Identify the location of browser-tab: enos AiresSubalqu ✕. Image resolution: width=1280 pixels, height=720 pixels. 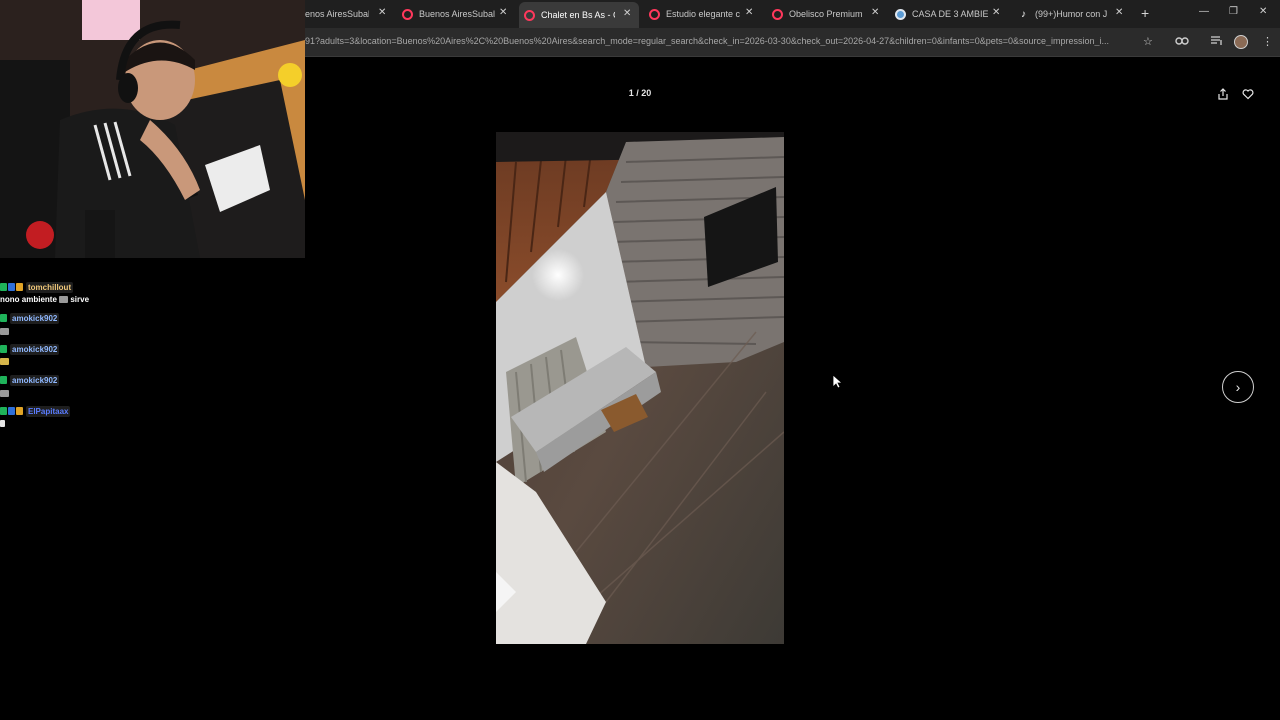
(348, 14).